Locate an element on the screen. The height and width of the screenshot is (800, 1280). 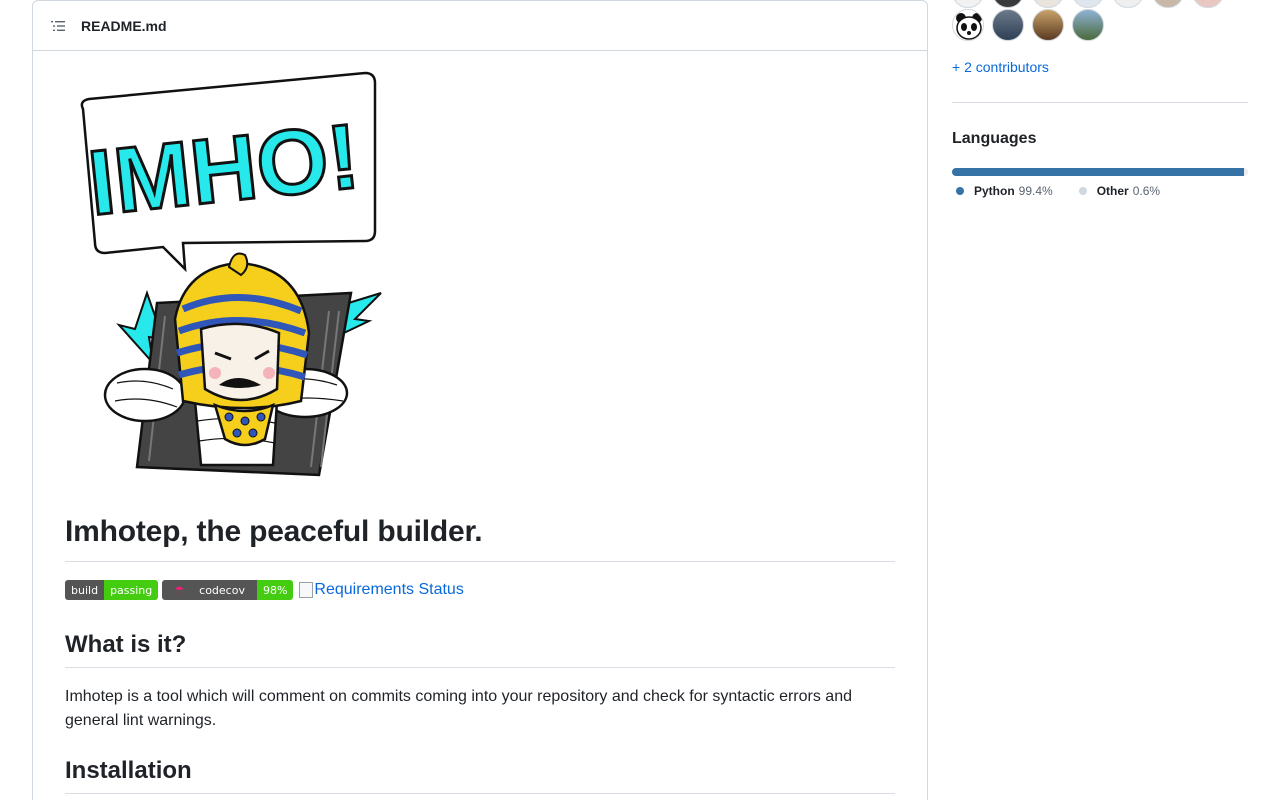
codecov-umbrella-icon: ☂ is located at coordinates (179, 590).